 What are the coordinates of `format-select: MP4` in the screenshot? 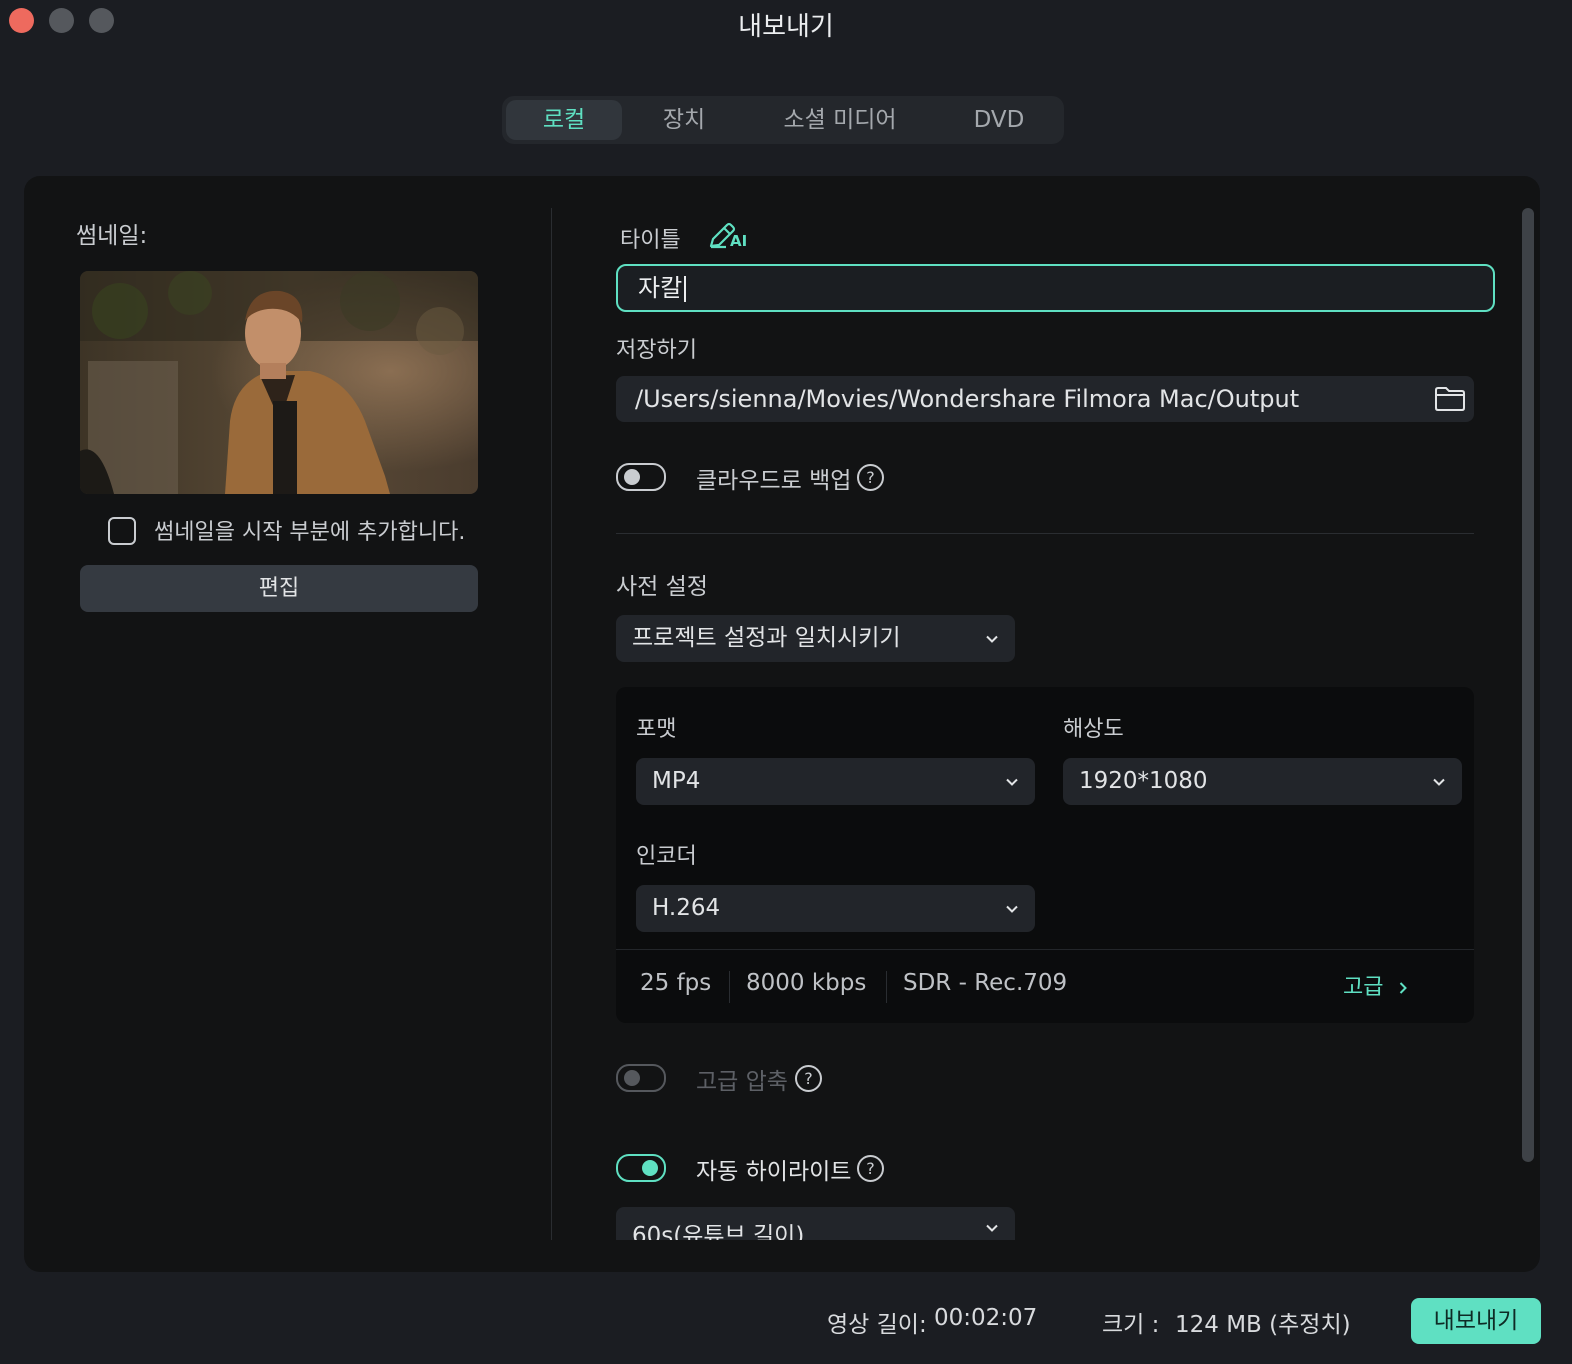 It's located at (835, 781).